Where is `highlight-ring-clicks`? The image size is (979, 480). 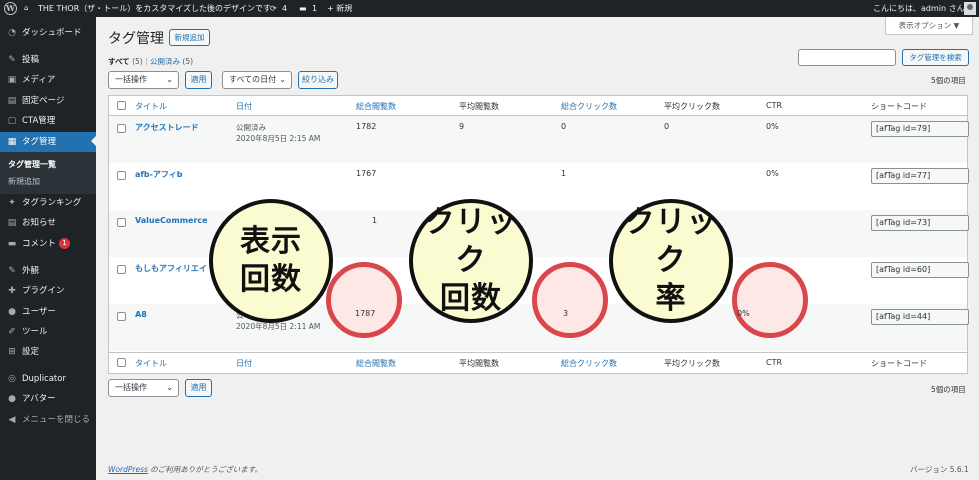
highlight-ring-clicks is located at coordinates (570, 300).